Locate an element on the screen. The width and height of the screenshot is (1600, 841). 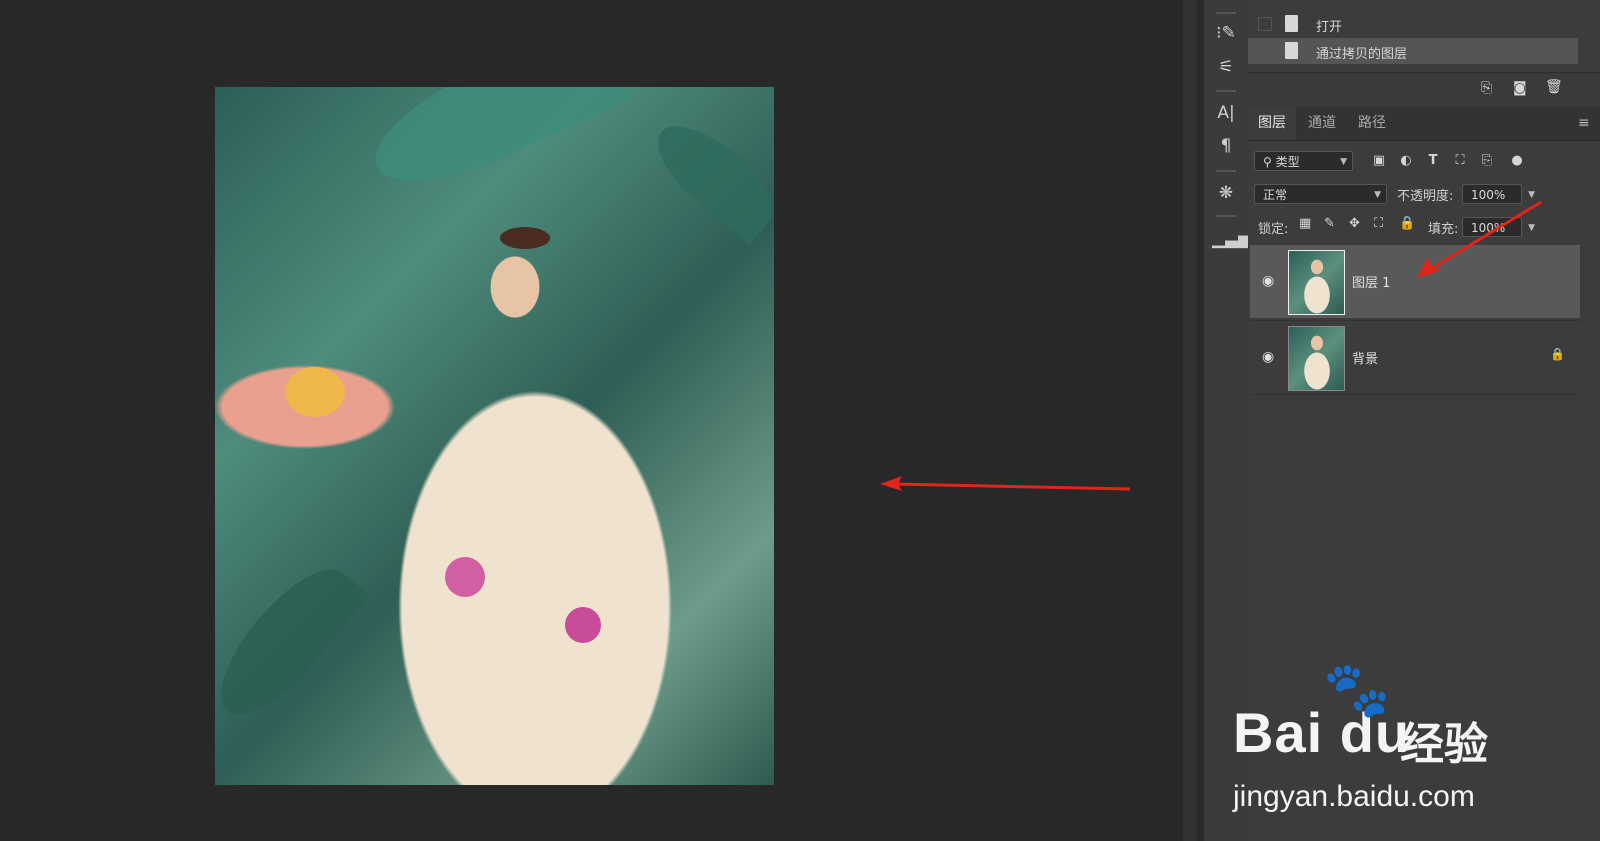
hair is located at coordinates (525, 238).